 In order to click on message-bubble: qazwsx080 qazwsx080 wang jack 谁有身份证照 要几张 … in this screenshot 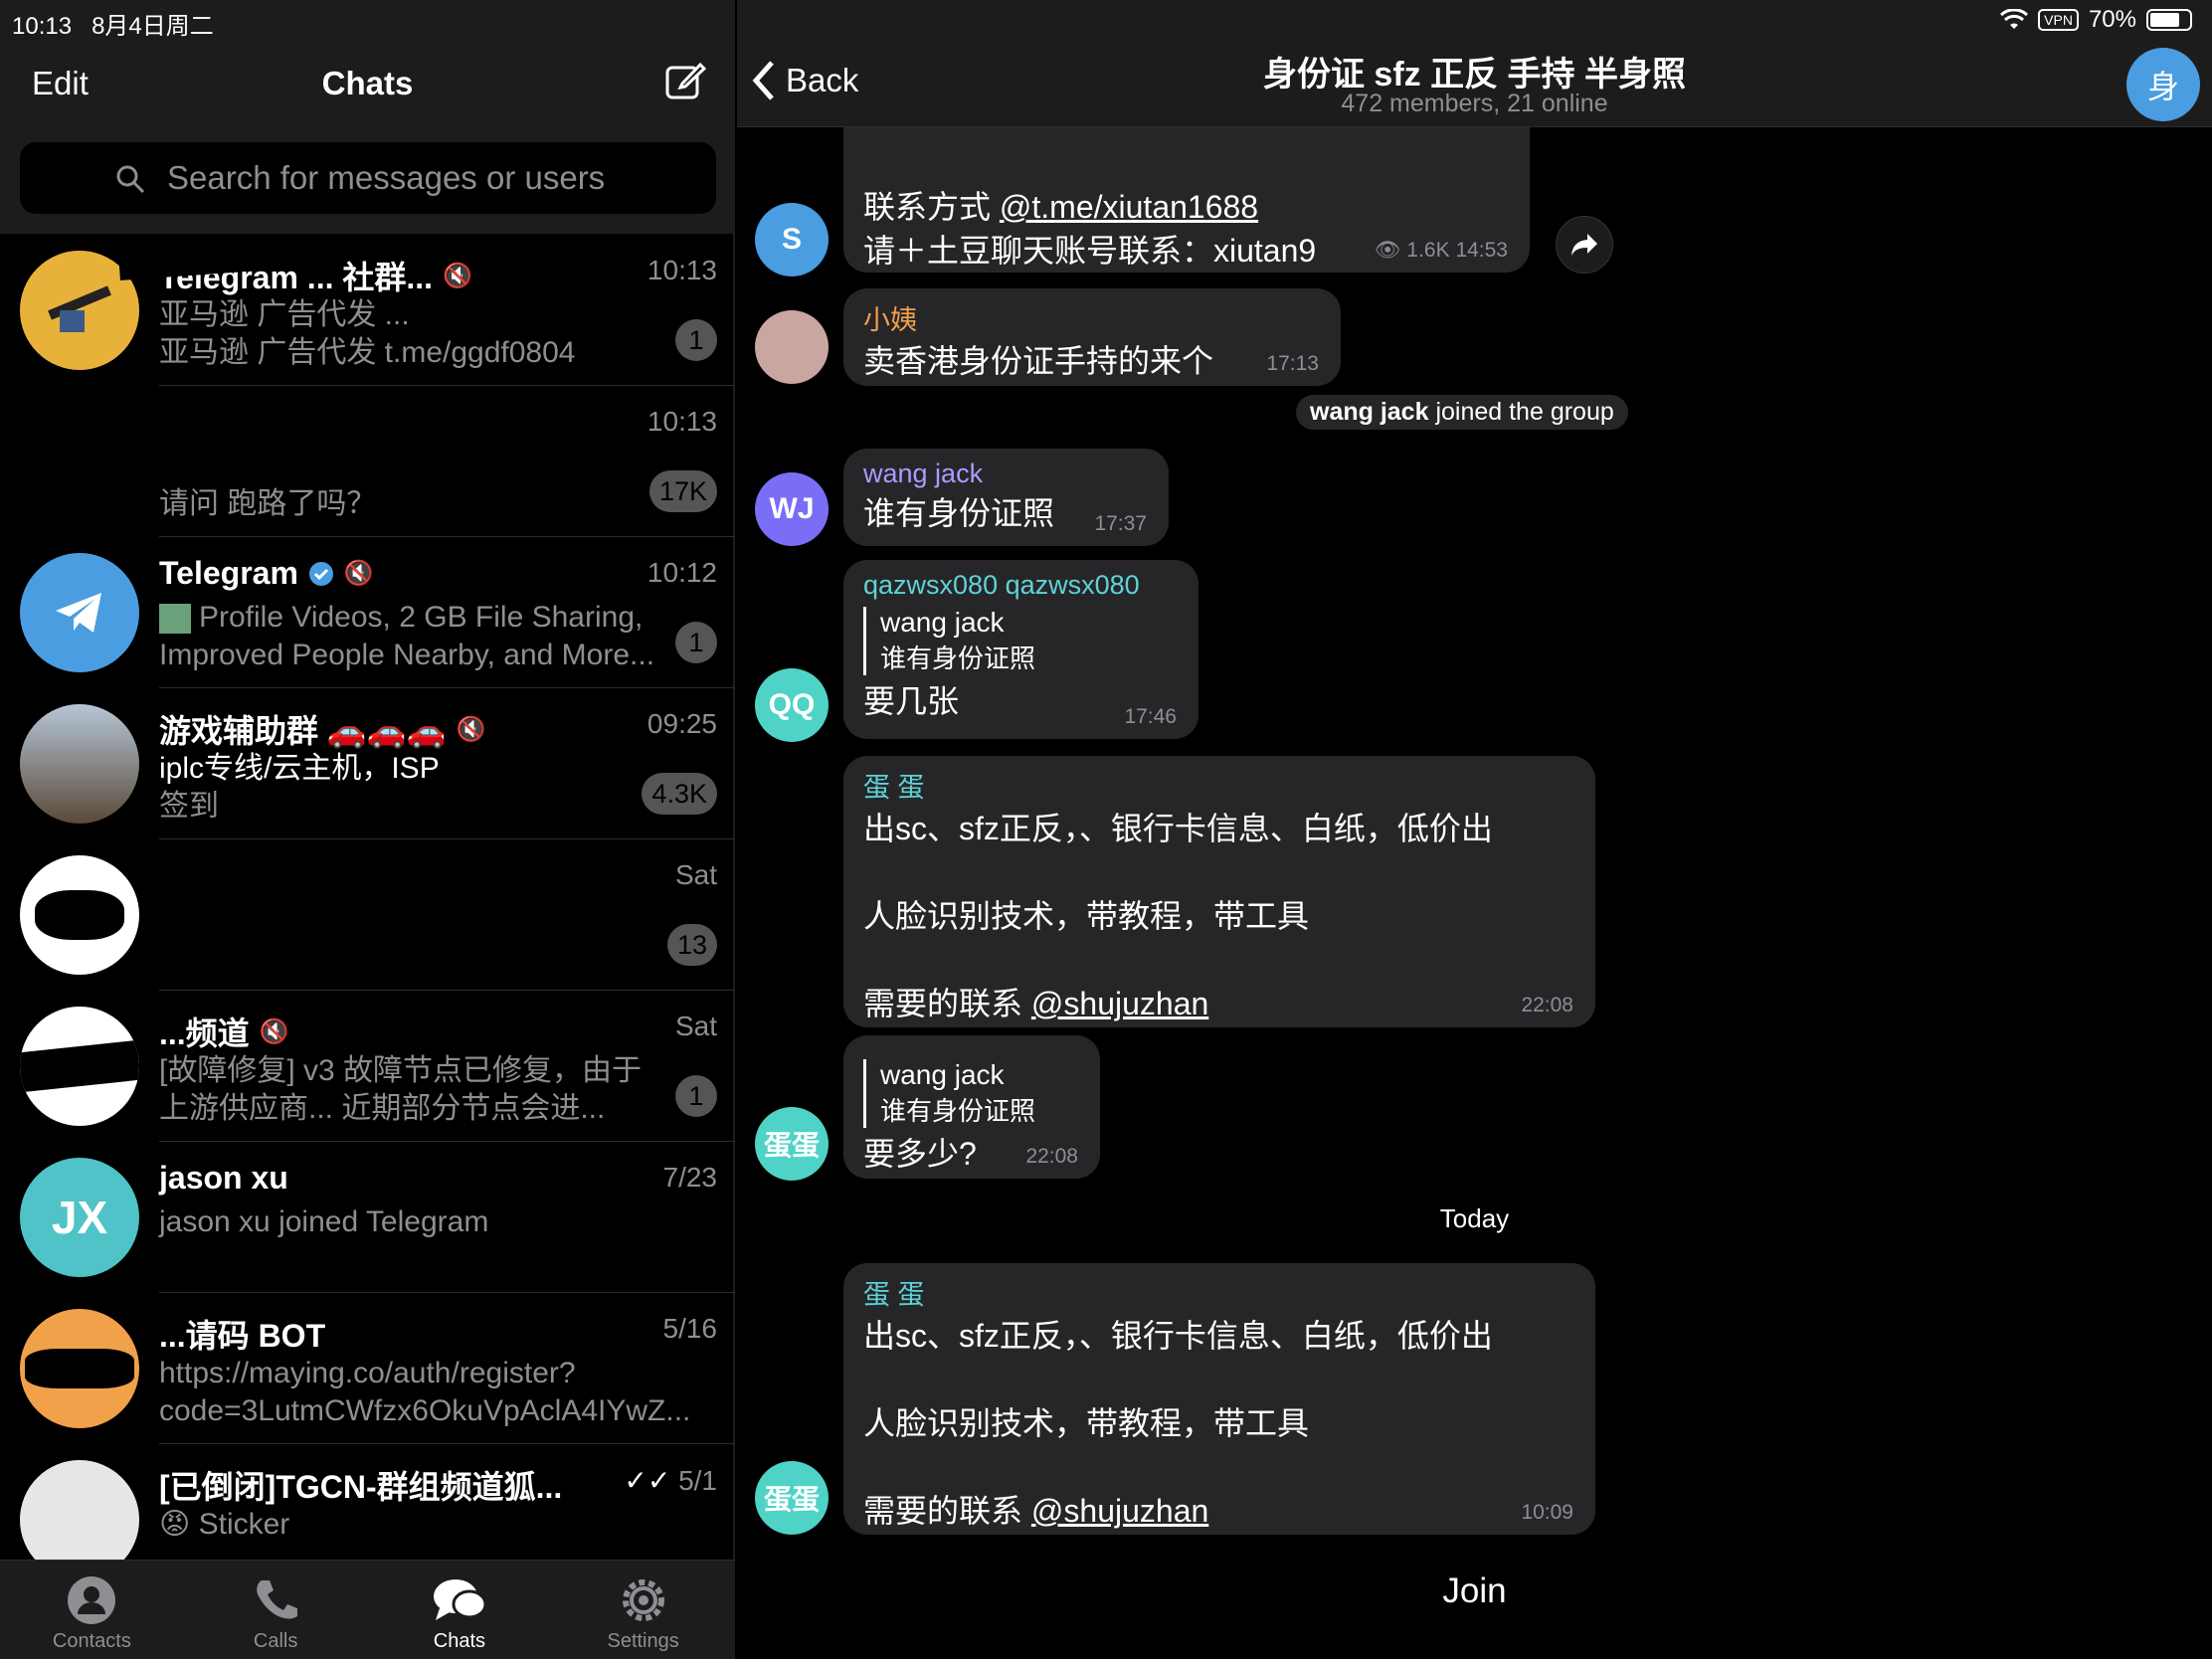, I will do `click(1020, 649)`.